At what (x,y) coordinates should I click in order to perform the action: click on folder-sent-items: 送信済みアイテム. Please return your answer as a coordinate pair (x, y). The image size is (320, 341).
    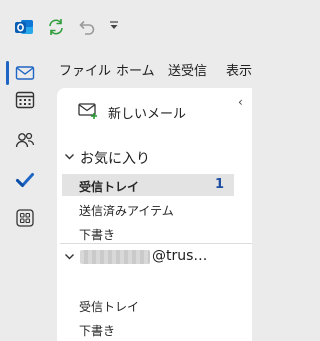
    Looking at the image, I should click on (148, 209).